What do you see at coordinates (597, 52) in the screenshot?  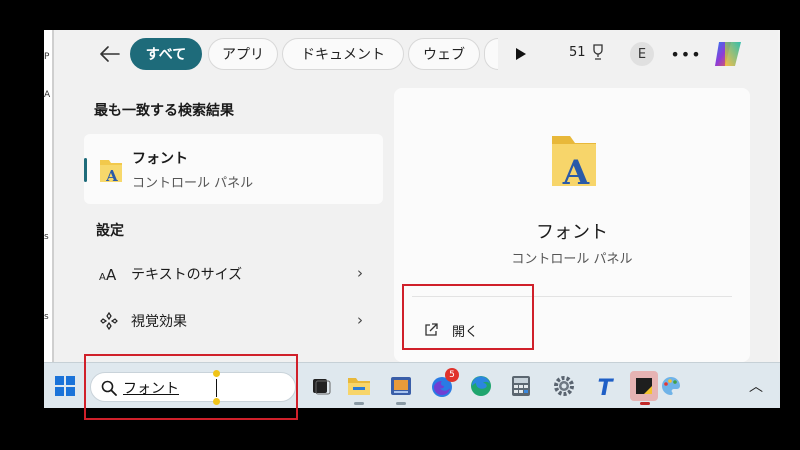 I see `trophy-icon` at bounding box center [597, 52].